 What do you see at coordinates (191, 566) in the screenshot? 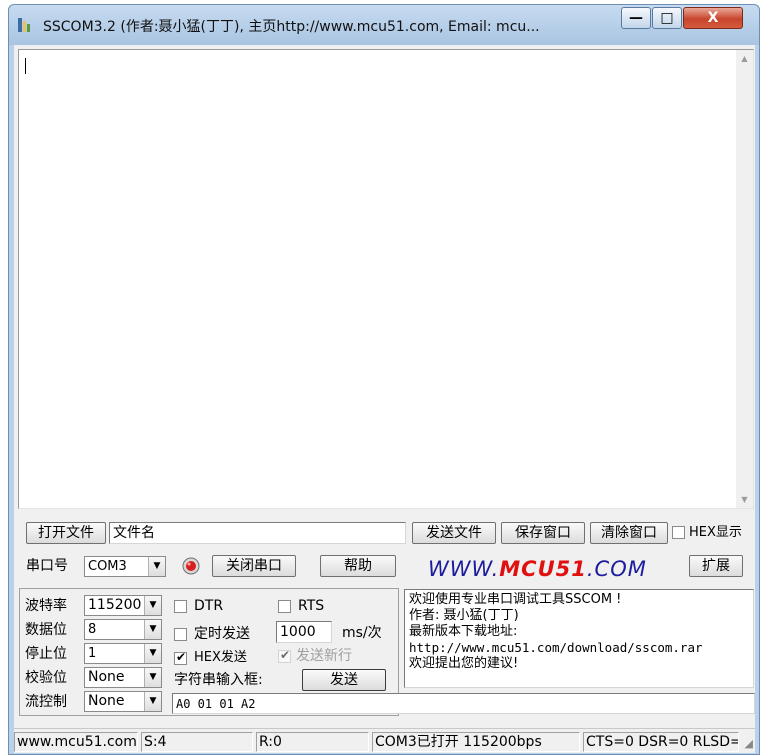
I see `port-status-icon` at bounding box center [191, 566].